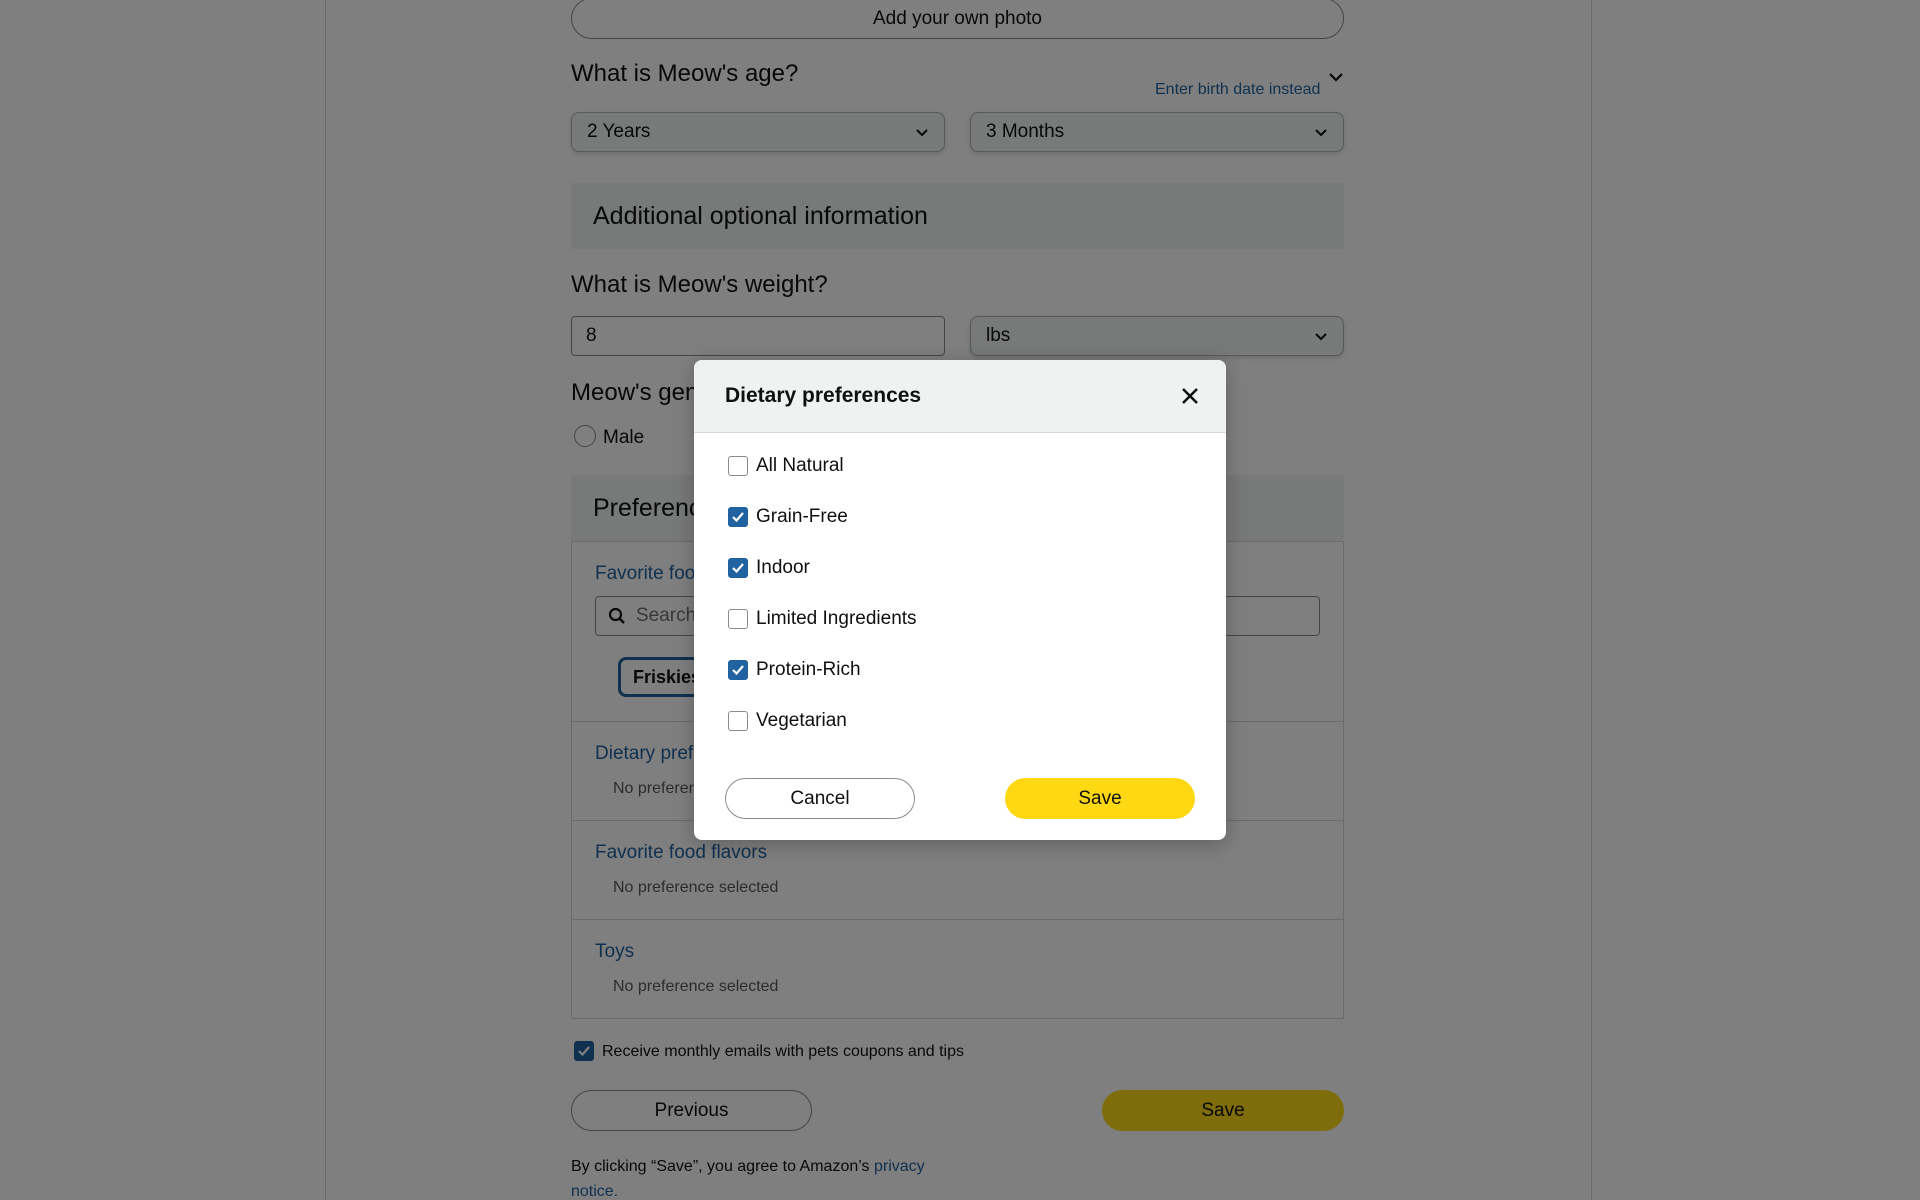  I want to click on checkbox-grain-free, so click(738, 517).